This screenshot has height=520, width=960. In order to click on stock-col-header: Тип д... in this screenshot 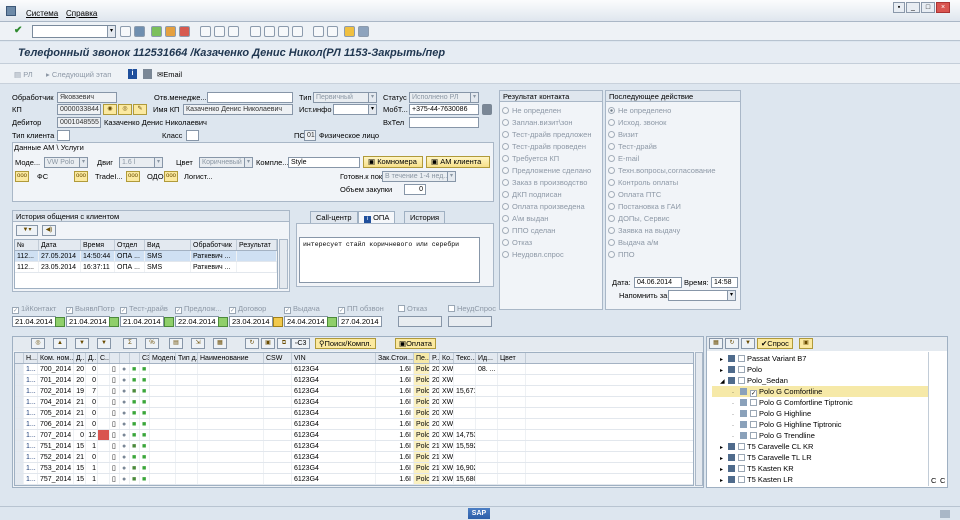, I will do `click(187, 358)`.